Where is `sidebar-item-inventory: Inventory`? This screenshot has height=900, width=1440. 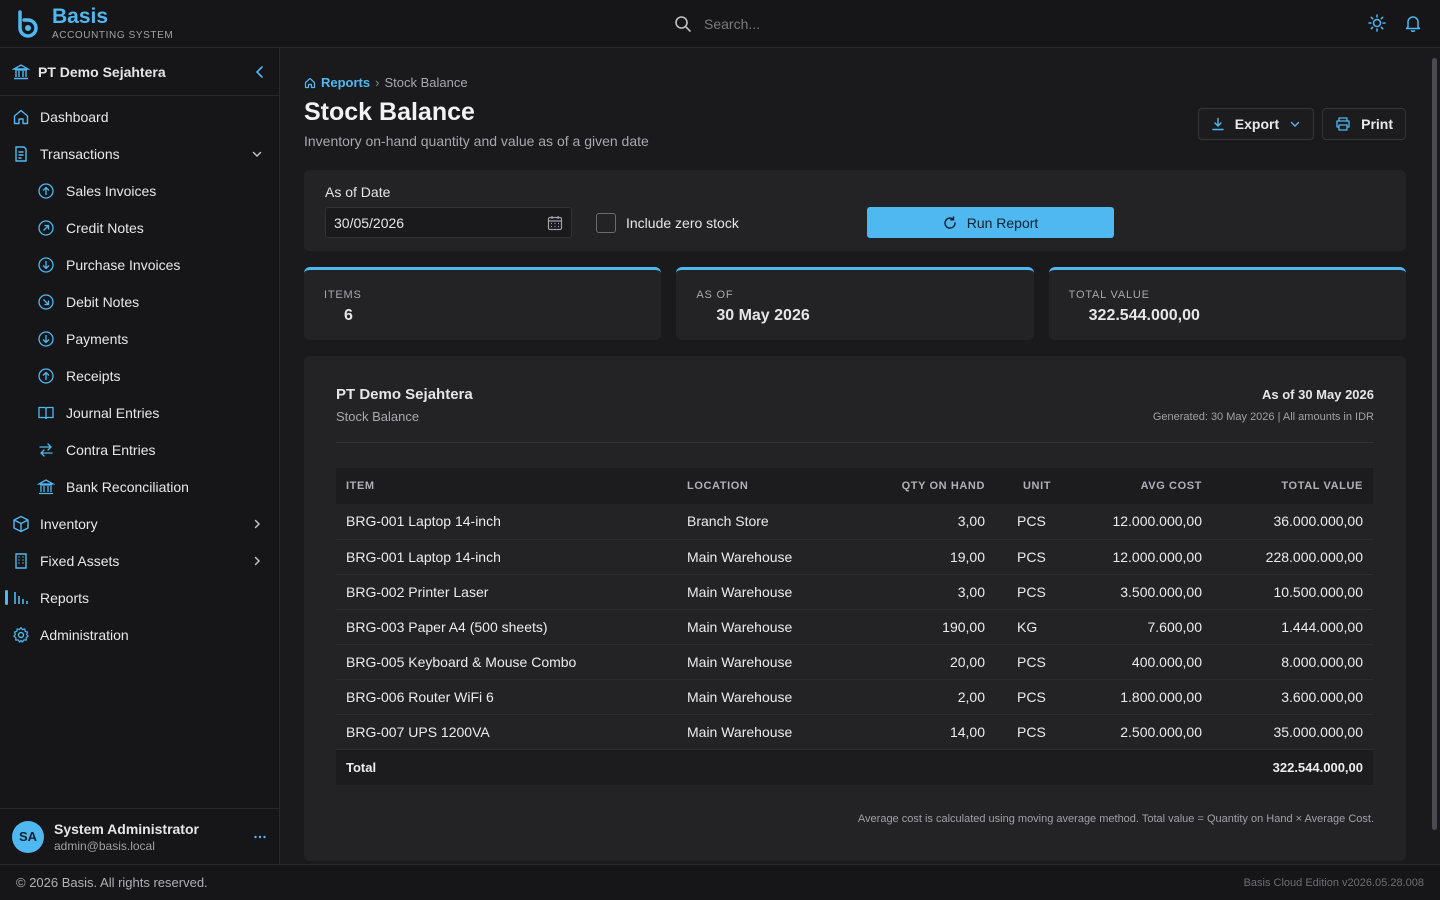
sidebar-item-inventory: Inventory is located at coordinates (139, 523).